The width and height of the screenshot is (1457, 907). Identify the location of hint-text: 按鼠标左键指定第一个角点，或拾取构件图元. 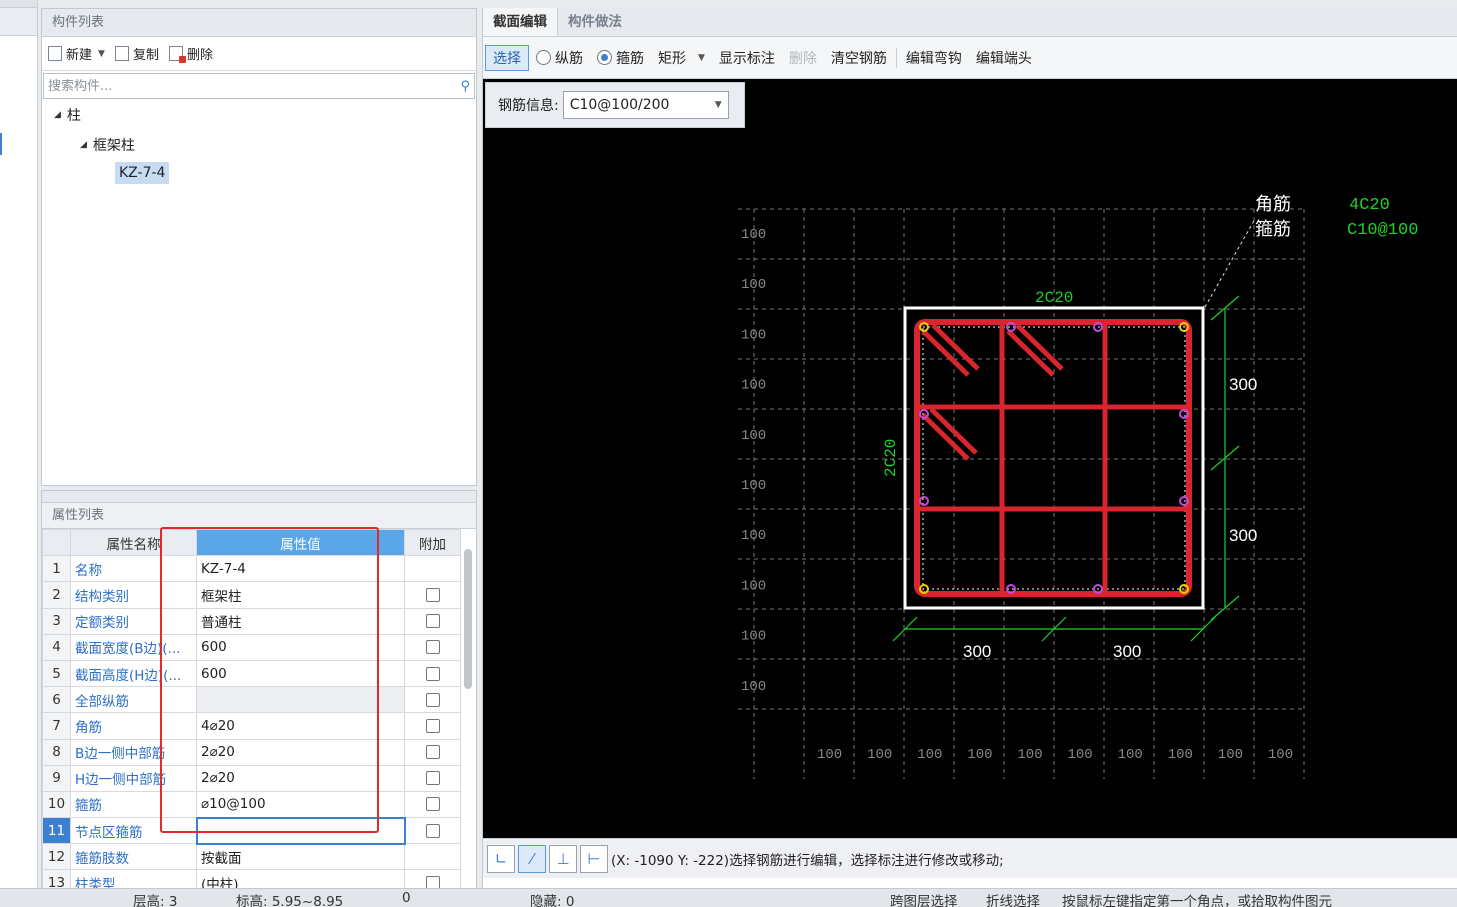
(1197, 900).